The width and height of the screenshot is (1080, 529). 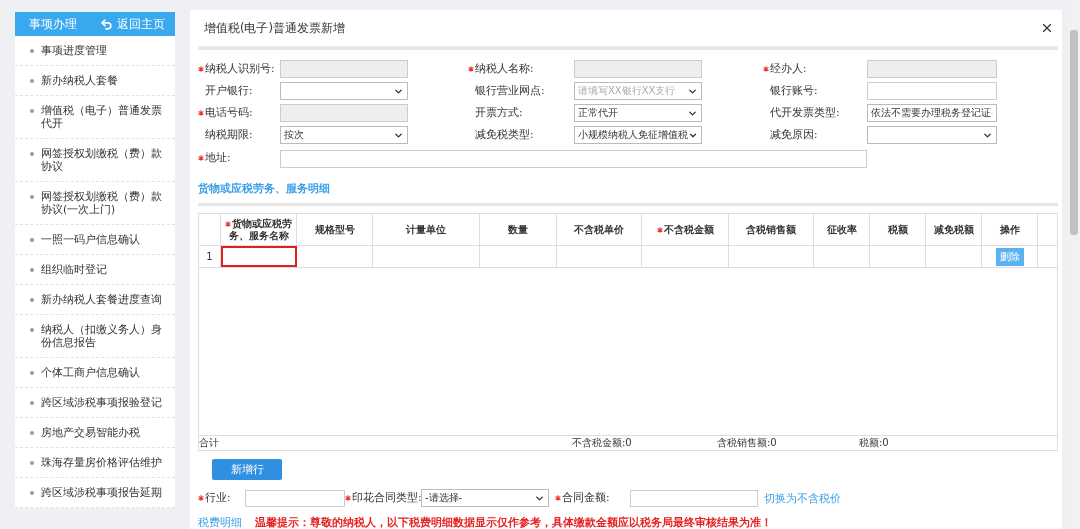 I want to click on field-label: 纳税期限:, so click(x=229, y=135).